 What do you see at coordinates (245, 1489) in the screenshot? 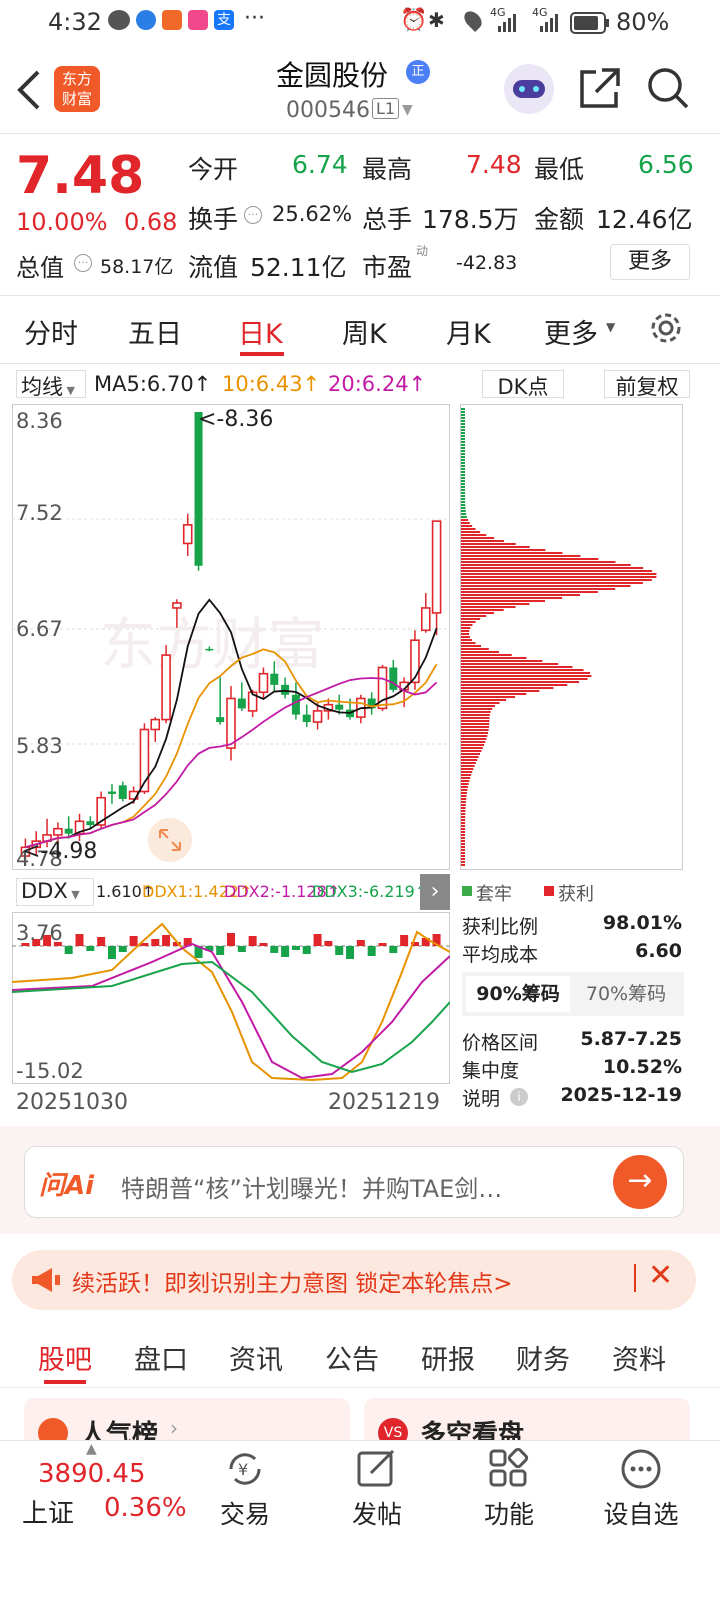
I see `trade-button: ¥ 交易` at bounding box center [245, 1489].